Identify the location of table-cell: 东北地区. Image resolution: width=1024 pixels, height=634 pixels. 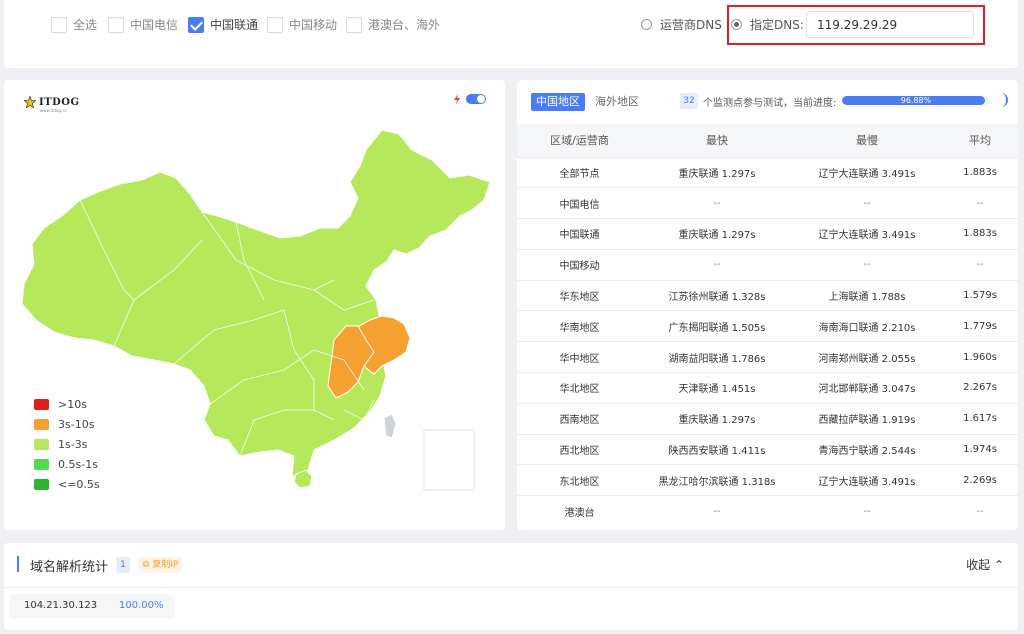
(579, 480).